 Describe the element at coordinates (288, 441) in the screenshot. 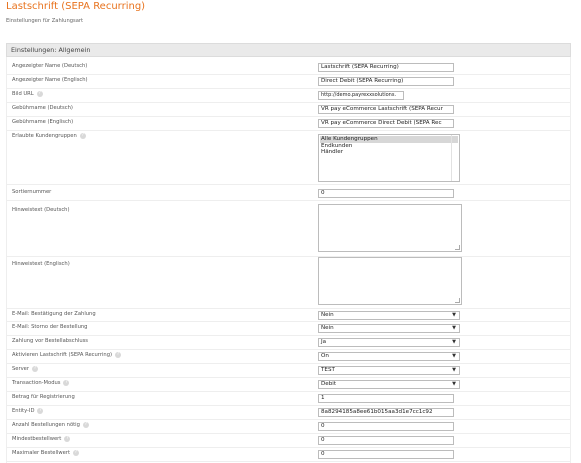

I see `row-mindestbestellwert: Mindestbestellwert? 0` at that location.